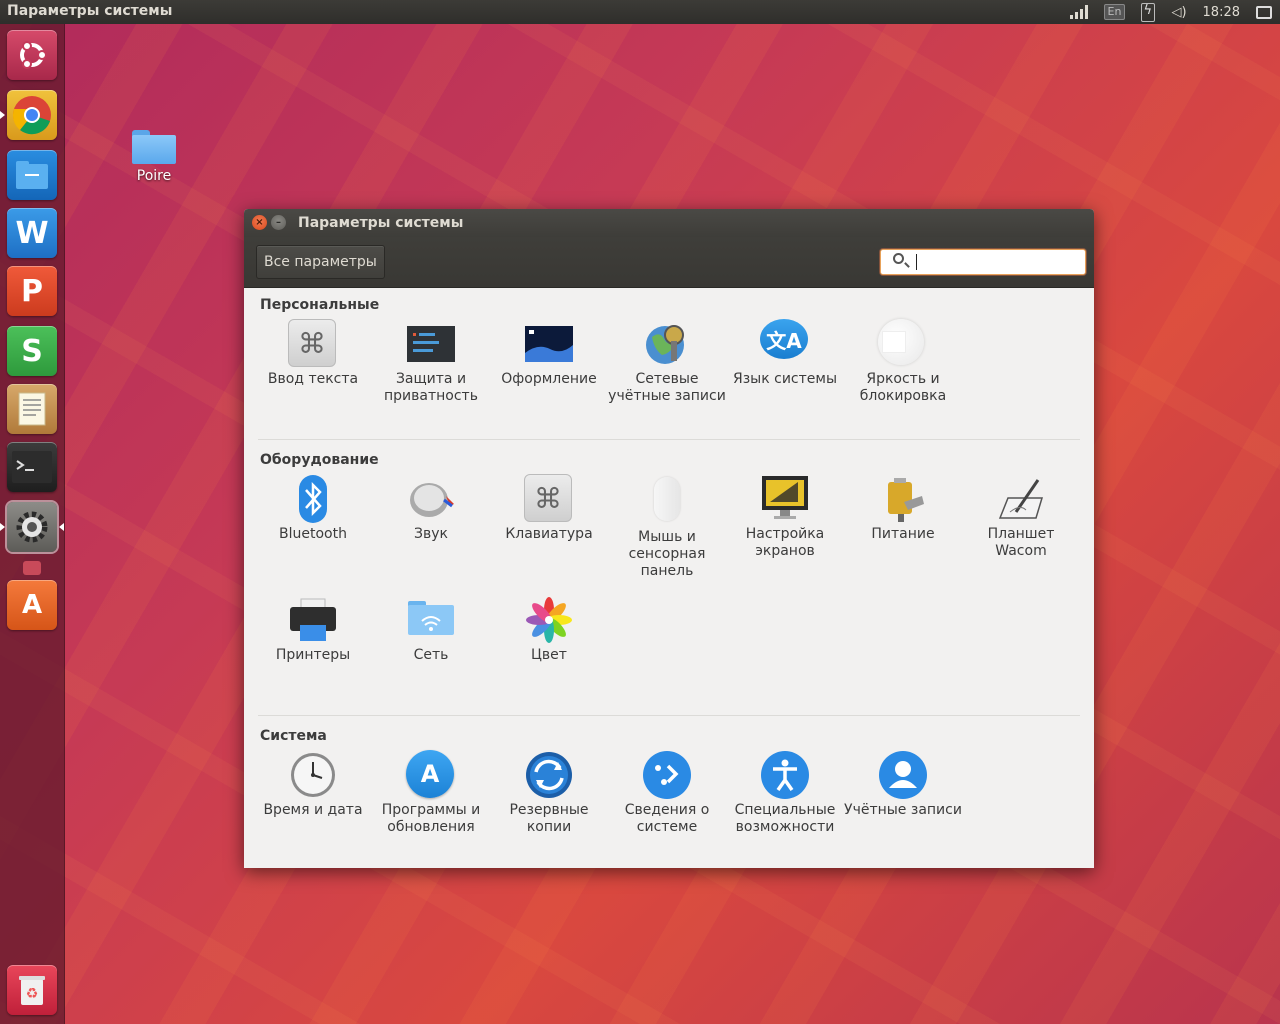 This screenshot has height=1024, width=1280. I want to click on settings-item-user-accounts: Учётные записи, so click(903, 784).